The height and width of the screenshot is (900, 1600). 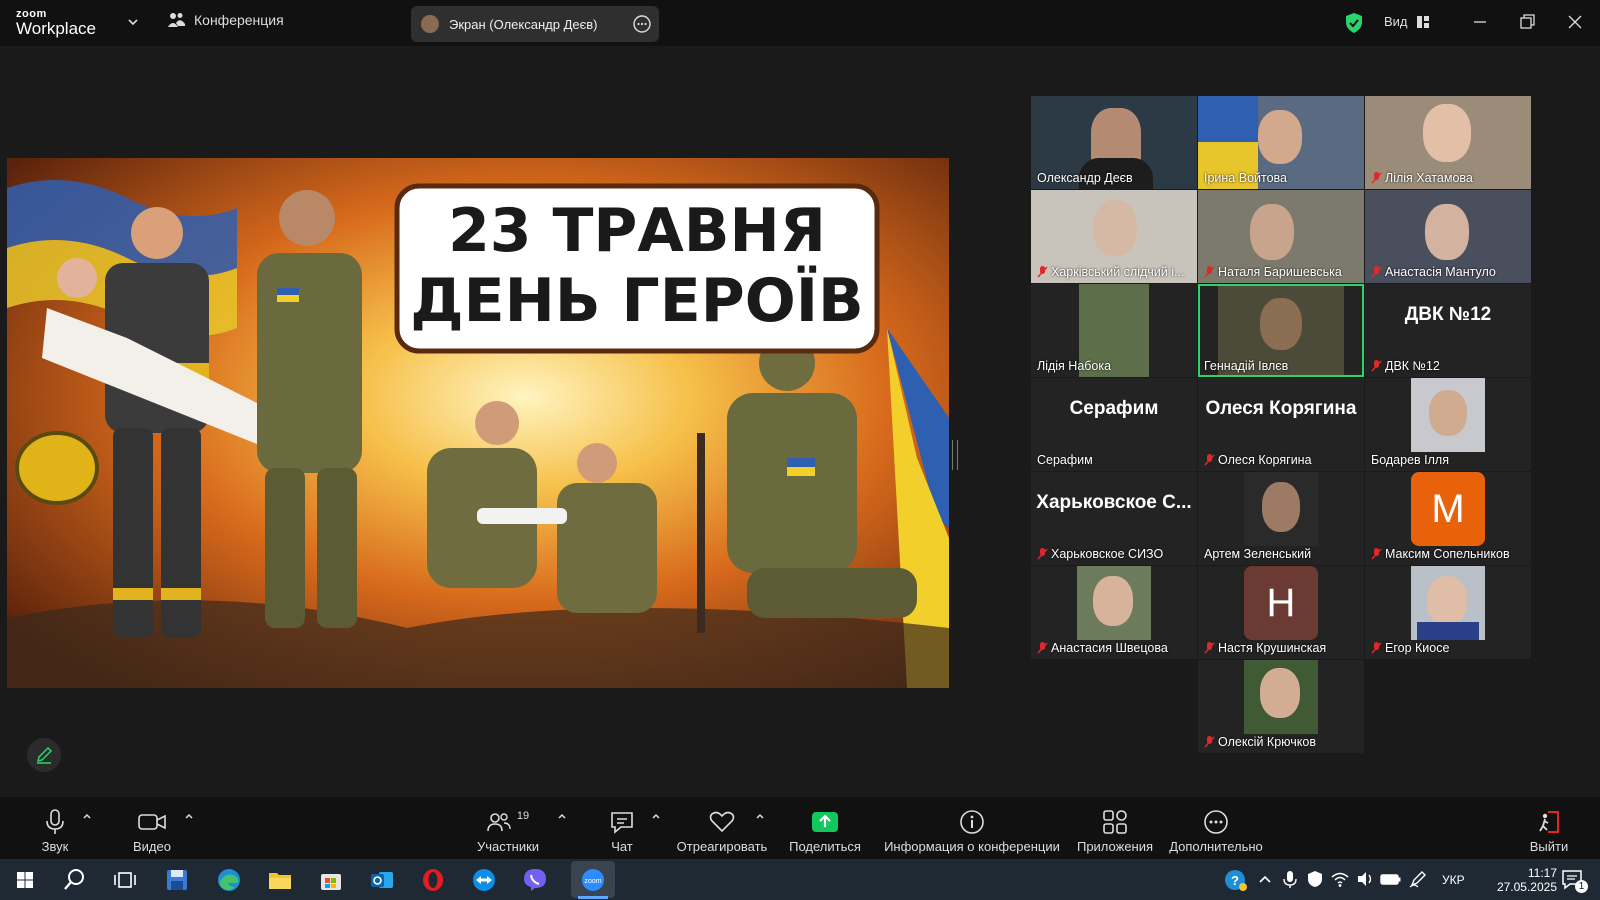 I want to click on participants-button: 19 Участники, so click(x=508, y=828).